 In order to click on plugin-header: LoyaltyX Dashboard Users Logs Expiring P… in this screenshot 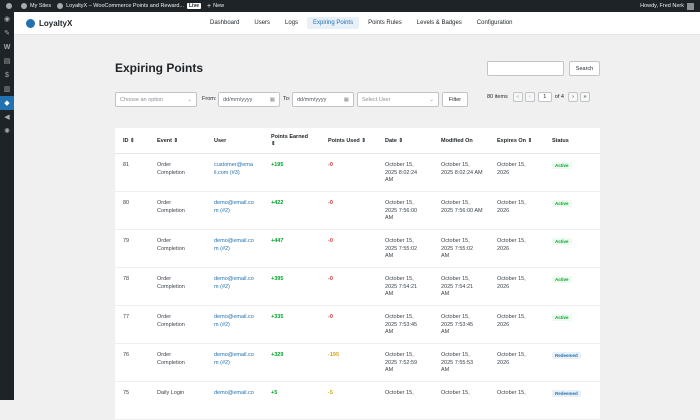, I will do `click(357, 23)`.